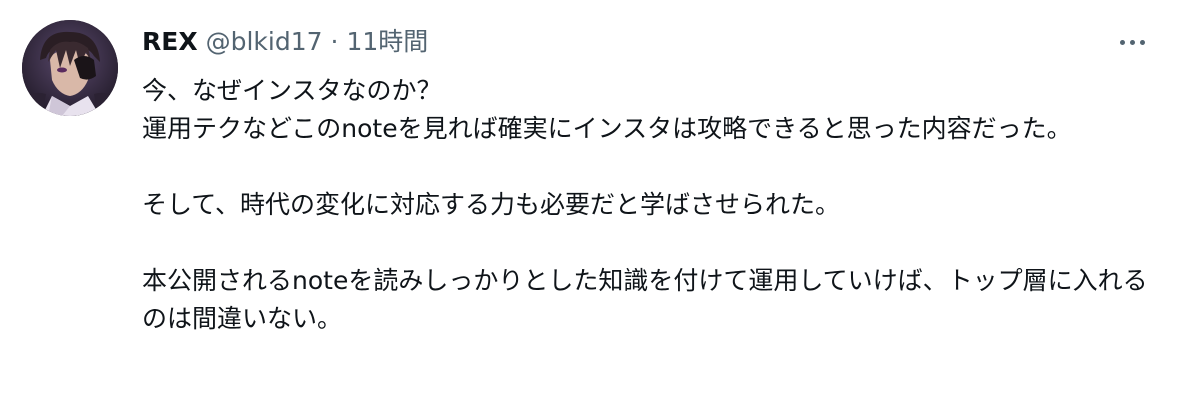 The image size is (1182, 400). Describe the element at coordinates (292, 90) in the screenshot. I see `tweet-paragraph: 今、なぜインスタなのか？` at that location.